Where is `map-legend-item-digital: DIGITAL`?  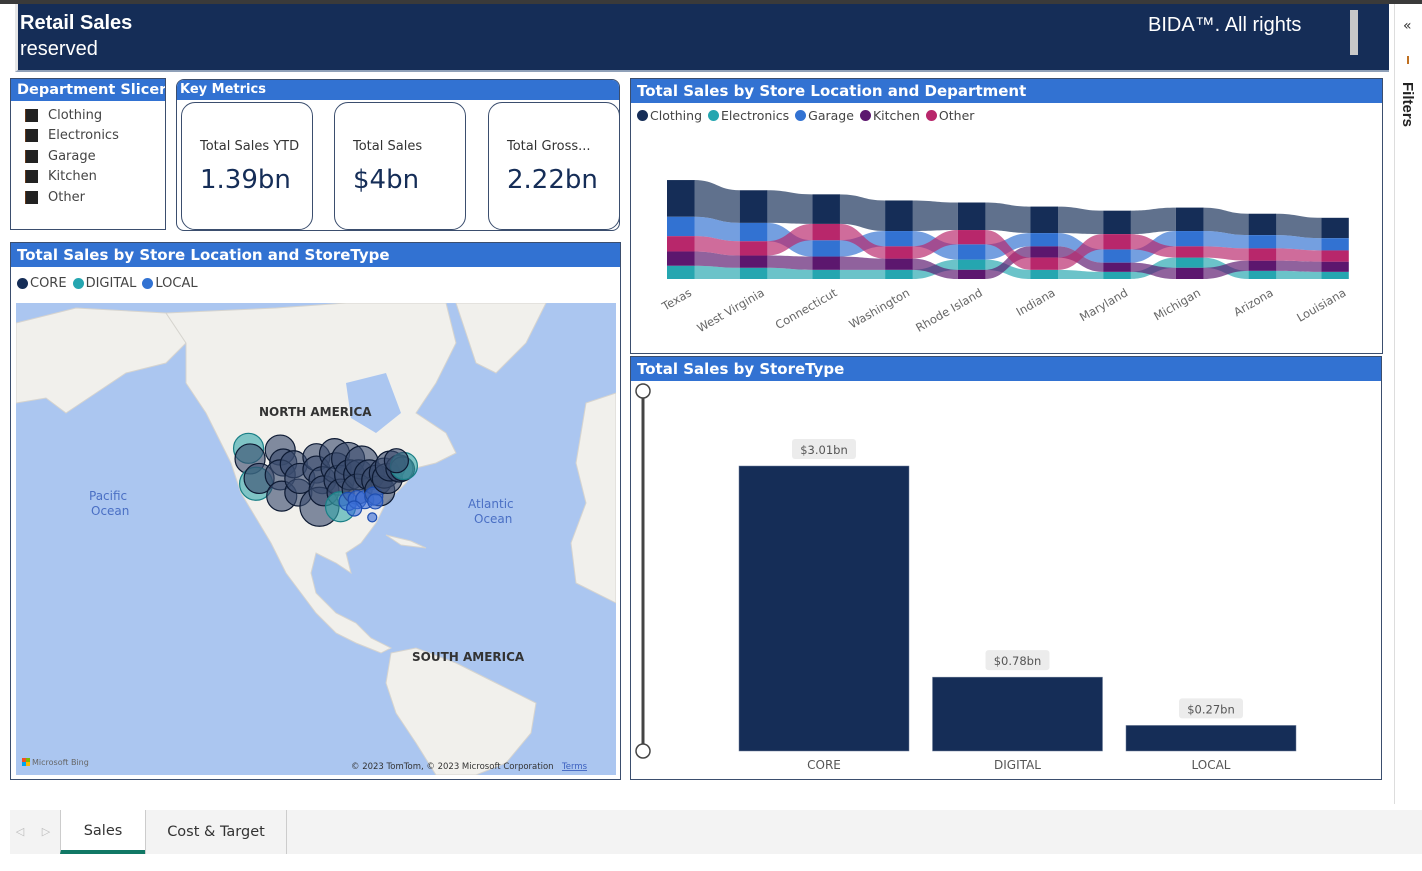 map-legend-item-digital: DIGITAL is located at coordinates (104, 283).